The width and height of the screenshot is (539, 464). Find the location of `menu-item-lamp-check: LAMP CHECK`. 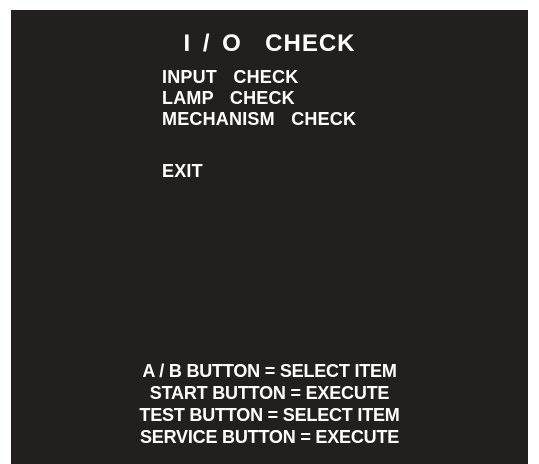

menu-item-lamp-check: LAMP CHECK is located at coordinates (259, 98).